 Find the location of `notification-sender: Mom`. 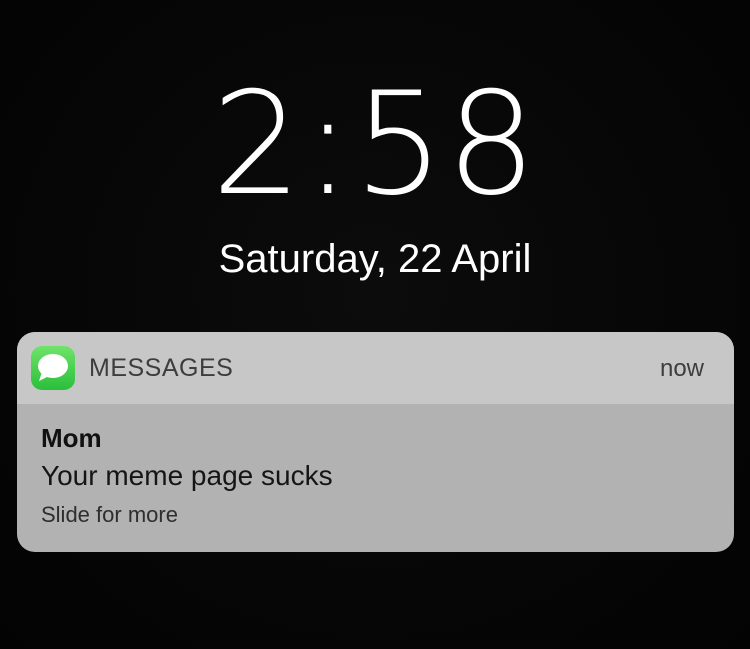

notification-sender: Mom is located at coordinates (71, 438).